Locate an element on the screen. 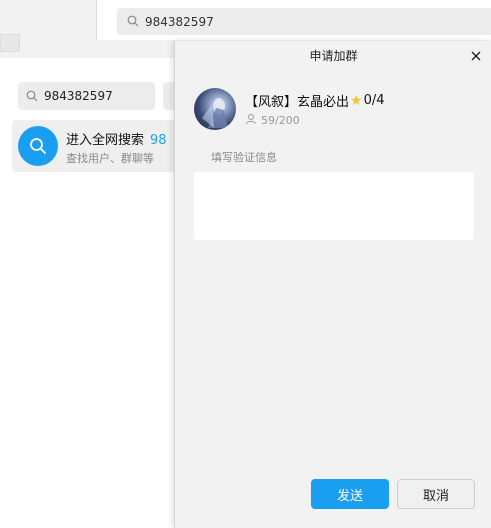 This screenshot has height=528, width=491. member-count: 59/200 is located at coordinates (272, 120).